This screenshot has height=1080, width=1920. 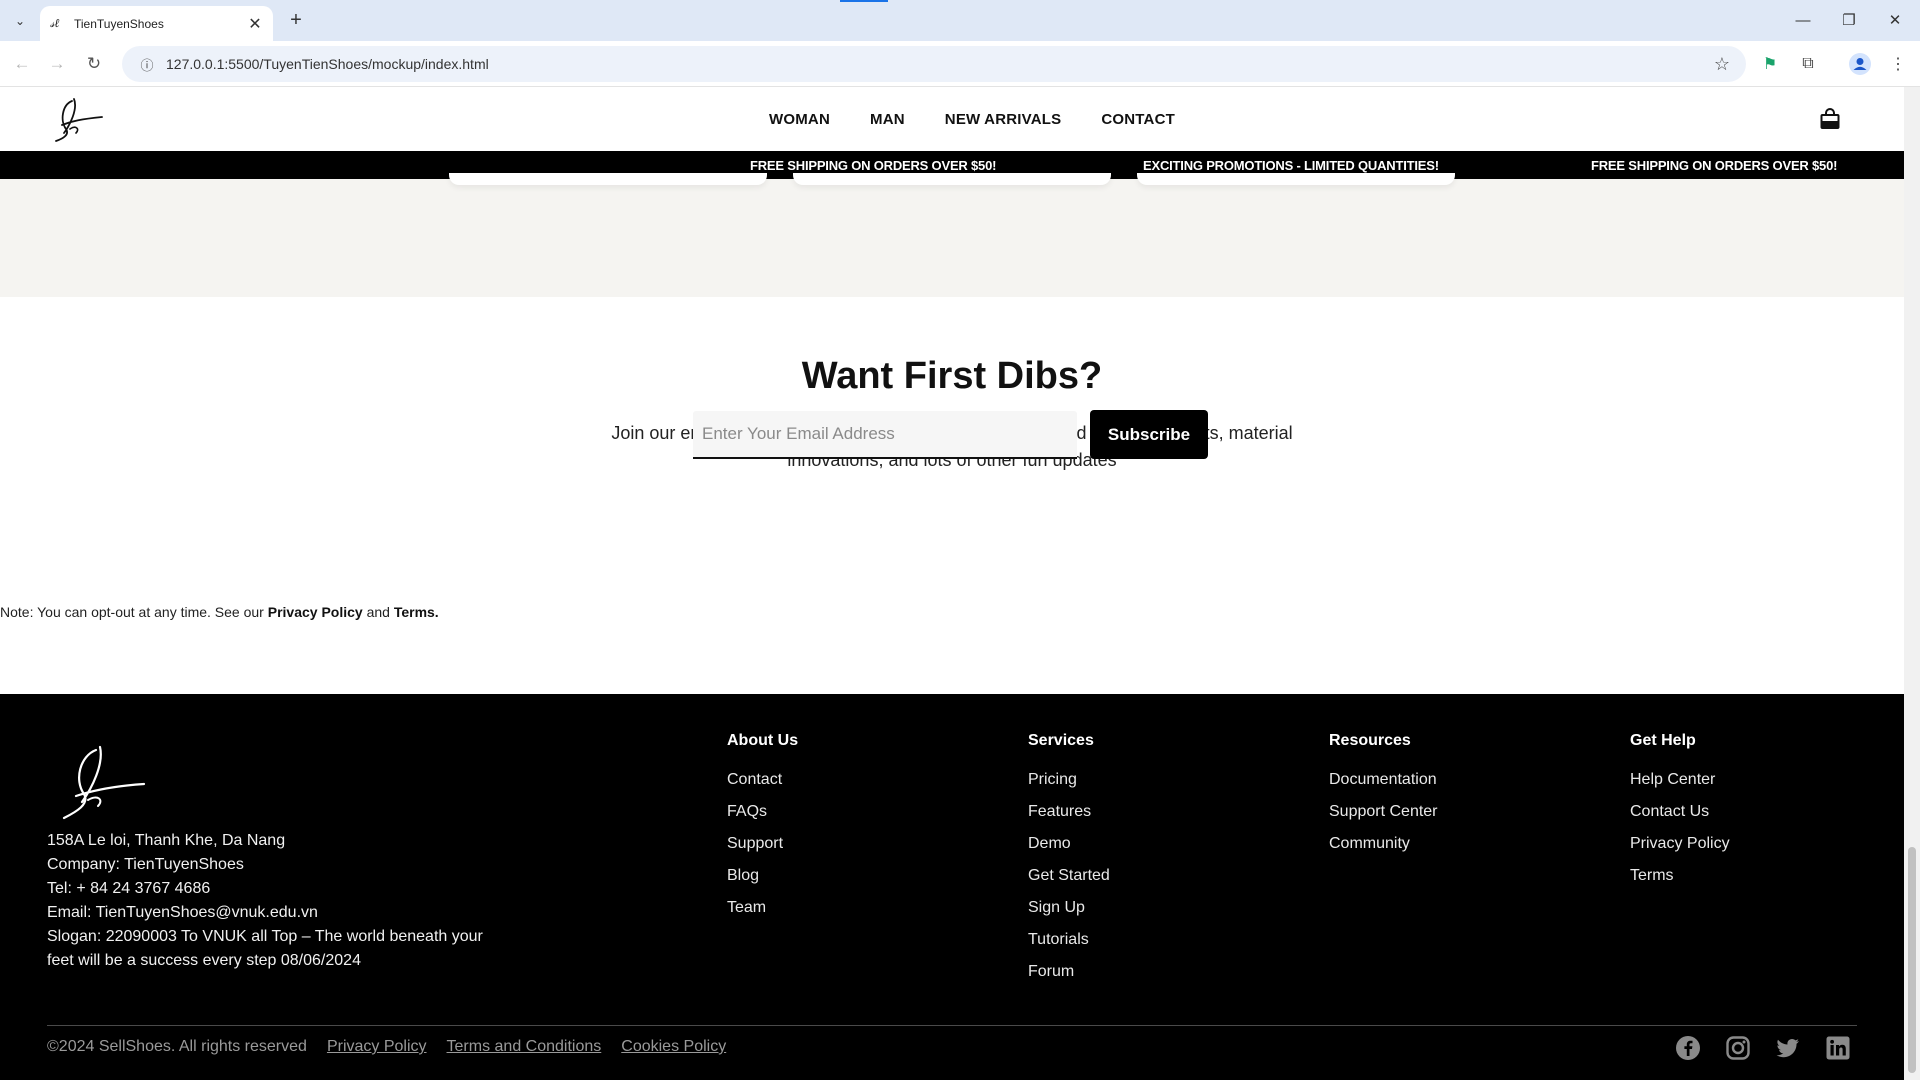 I want to click on extension-icon: ⚑, so click(x=1770, y=64).